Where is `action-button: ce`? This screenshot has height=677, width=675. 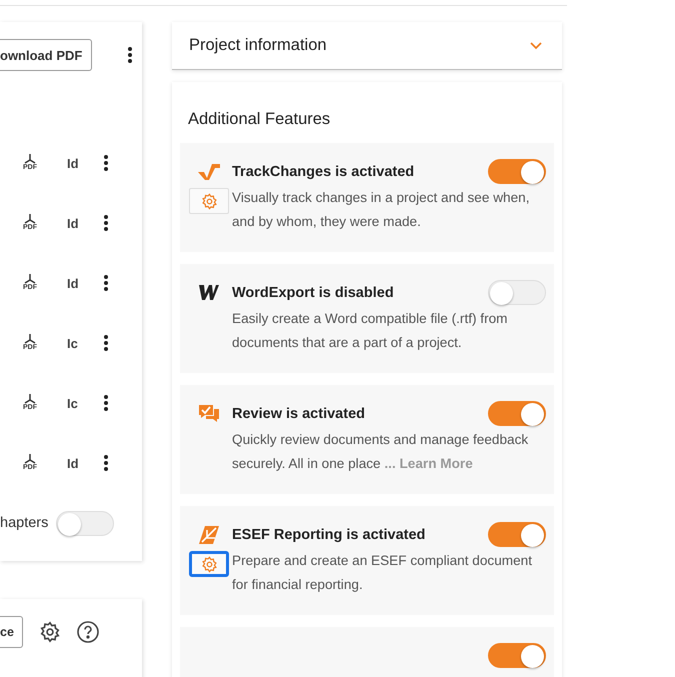
action-button: ce is located at coordinates (11, 632).